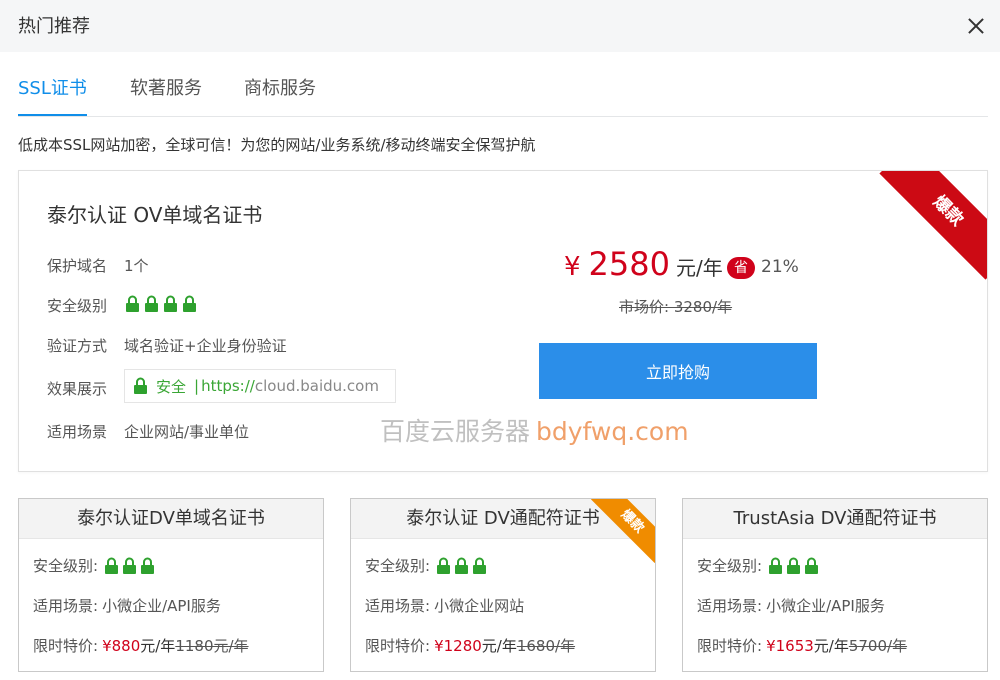 This screenshot has height=680, width=1000. Describe the element at coordinates (790, 645) in the screenshot. I see `special-price: ¥1653` at that location.